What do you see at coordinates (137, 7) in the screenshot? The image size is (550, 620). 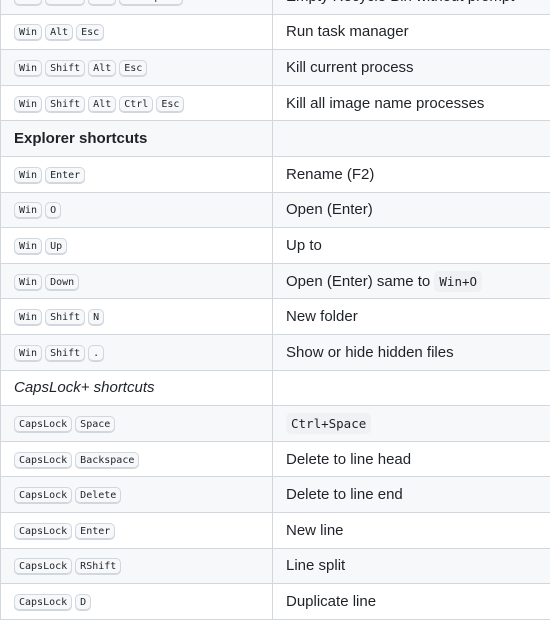 I see `shortcut-cell: WinShiftAltBackspace` at bounding box center [137, 7].